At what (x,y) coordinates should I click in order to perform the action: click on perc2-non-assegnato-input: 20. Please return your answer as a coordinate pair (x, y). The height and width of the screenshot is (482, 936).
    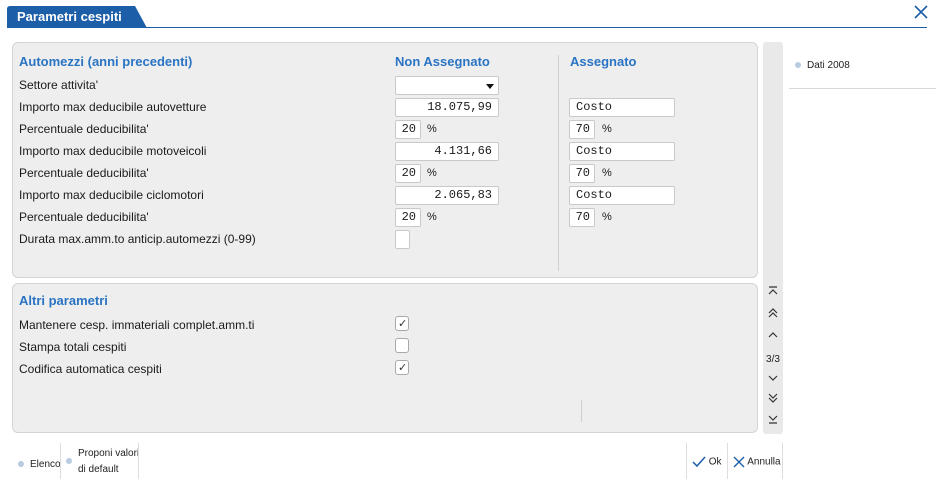
    Looking at the image, I should click on (408, 173).